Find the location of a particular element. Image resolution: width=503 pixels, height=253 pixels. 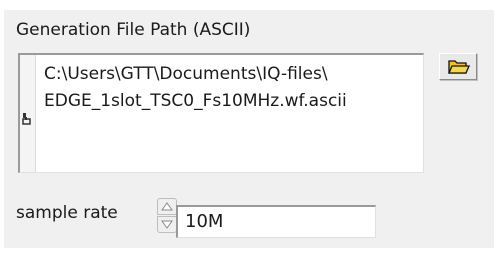

sample-rate-field: 10M is located at coordinates (276, 221).